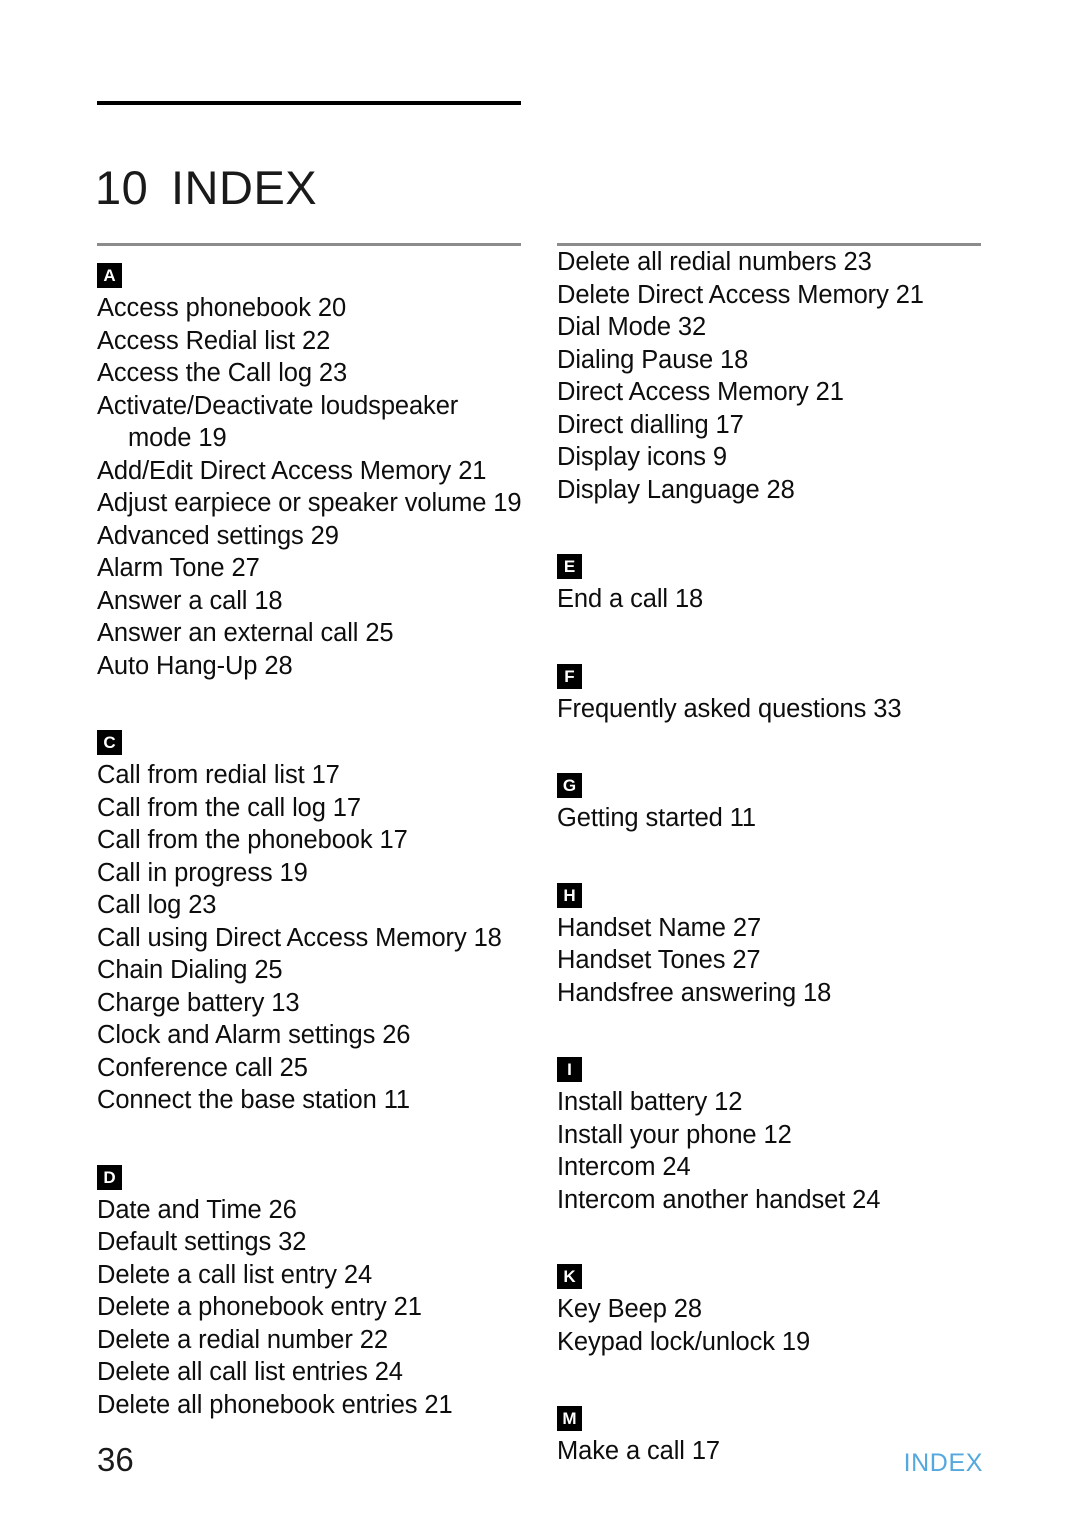 The image size is (1080, 1525). Describe the element at coordinates (309, 970) in the screenshot. I see `index-entry: Chain Dialing 25` at that location.